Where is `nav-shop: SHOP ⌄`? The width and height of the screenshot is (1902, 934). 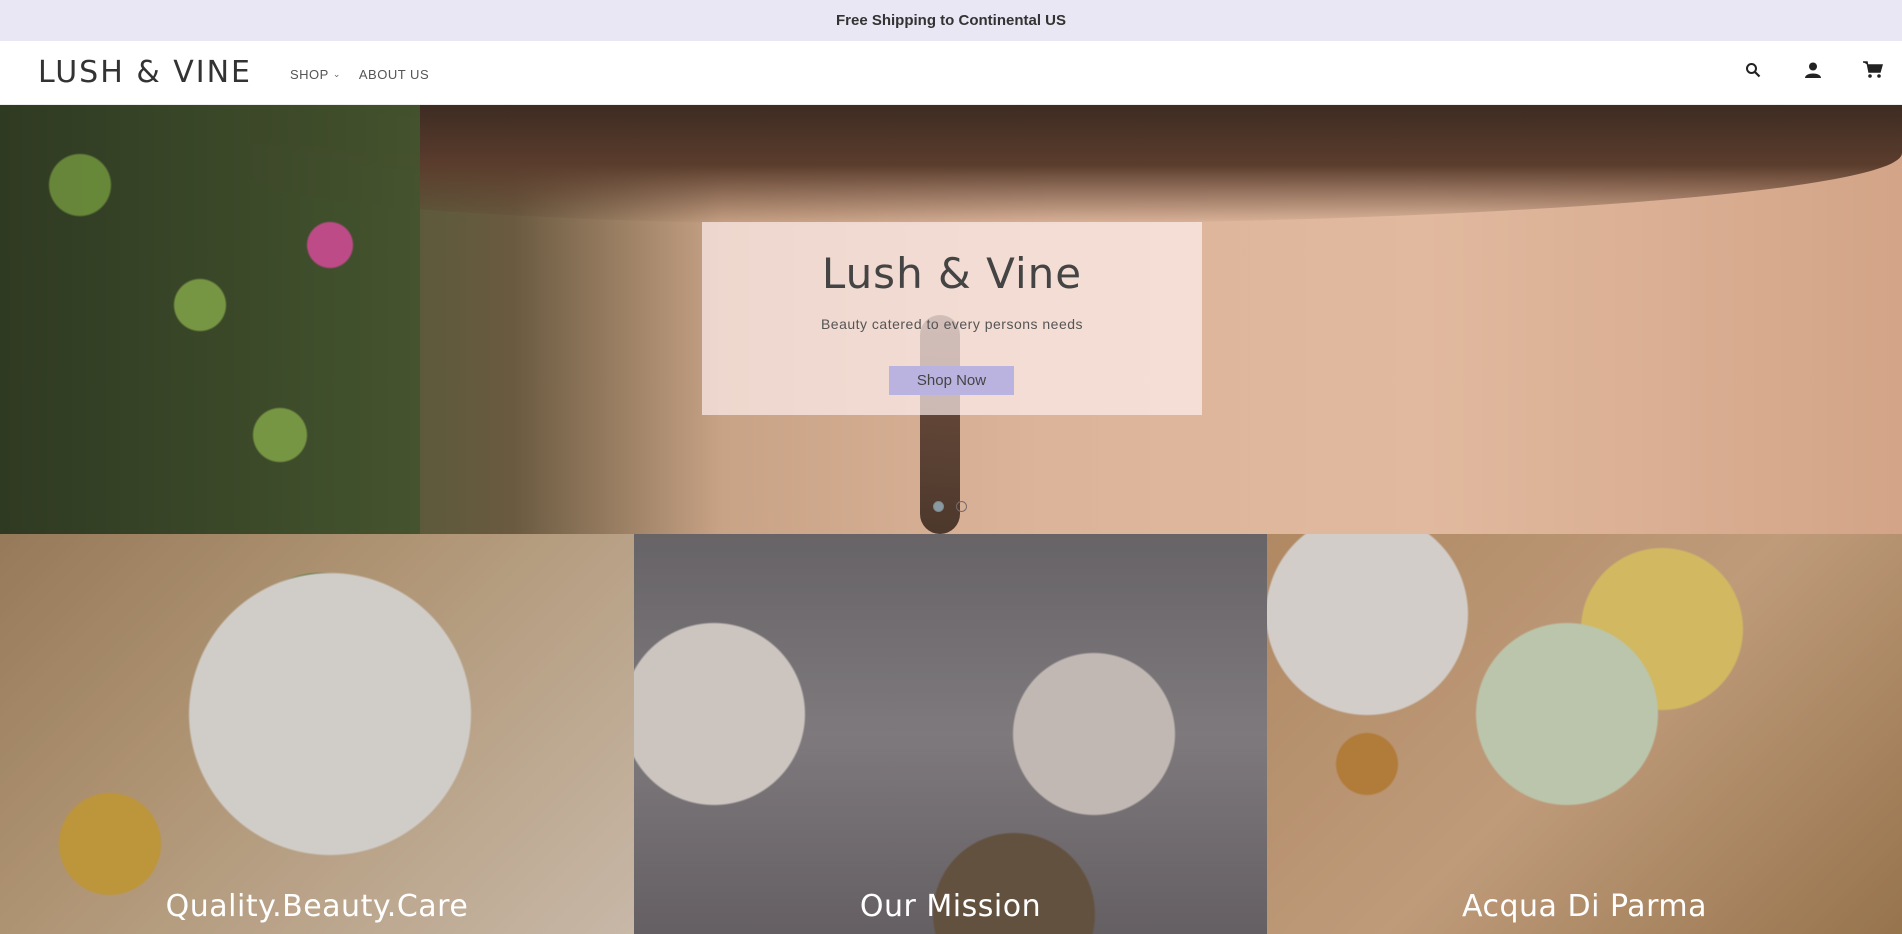 nav-shop: SHOP ⌄ is located at coordinates (315, 74).